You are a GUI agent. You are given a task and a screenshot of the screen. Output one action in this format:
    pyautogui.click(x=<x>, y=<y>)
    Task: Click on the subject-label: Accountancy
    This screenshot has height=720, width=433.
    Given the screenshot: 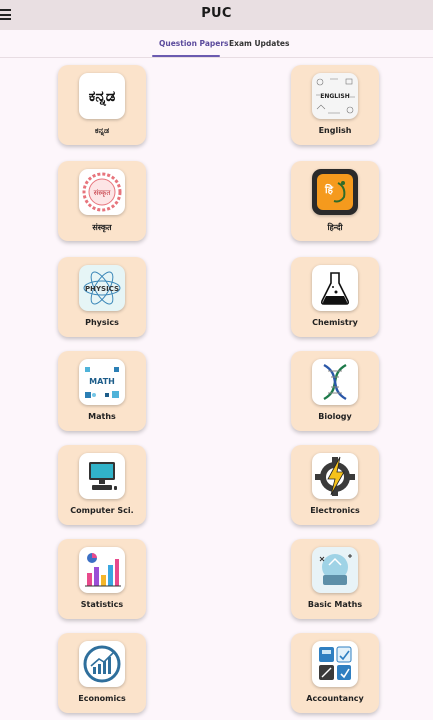 What is the action you would take?
    pyautogui.click(x=335, y=698)
    